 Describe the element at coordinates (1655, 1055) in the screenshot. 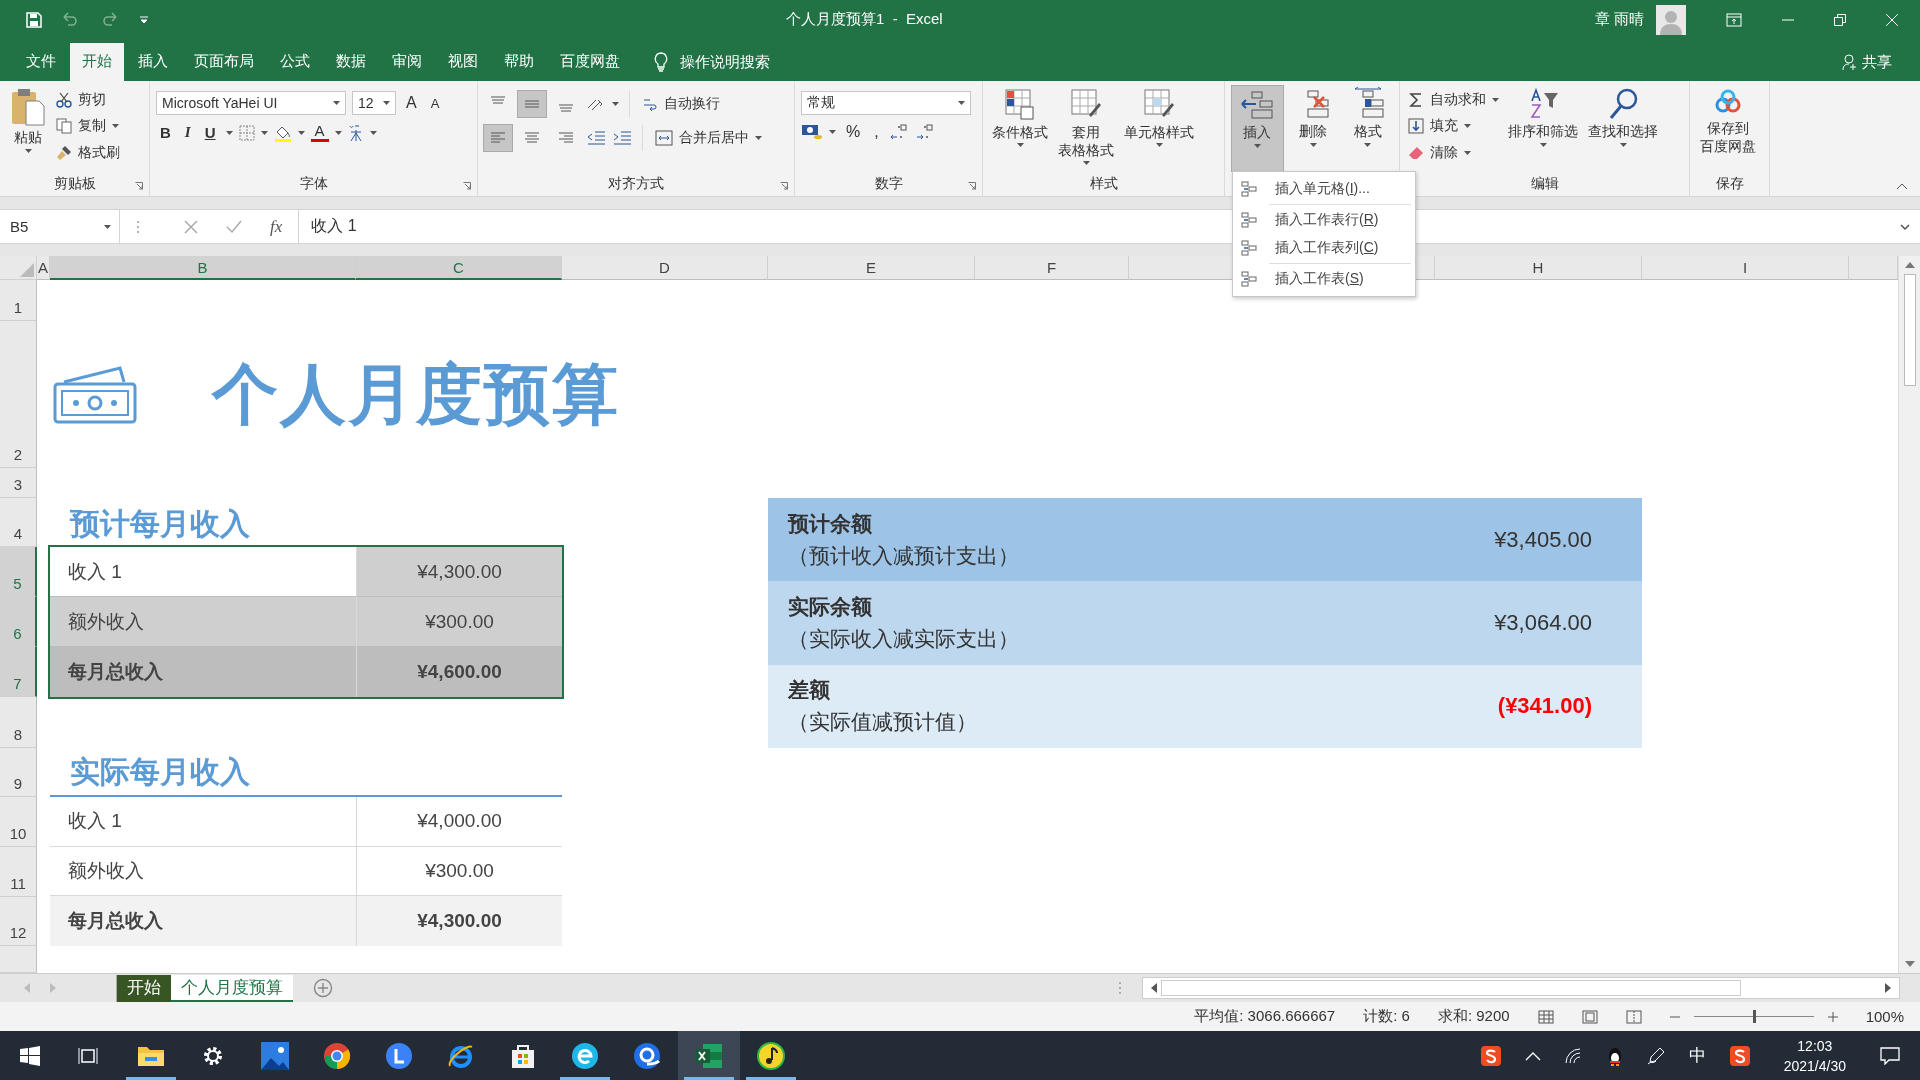

I see `pen-icon` at that location.